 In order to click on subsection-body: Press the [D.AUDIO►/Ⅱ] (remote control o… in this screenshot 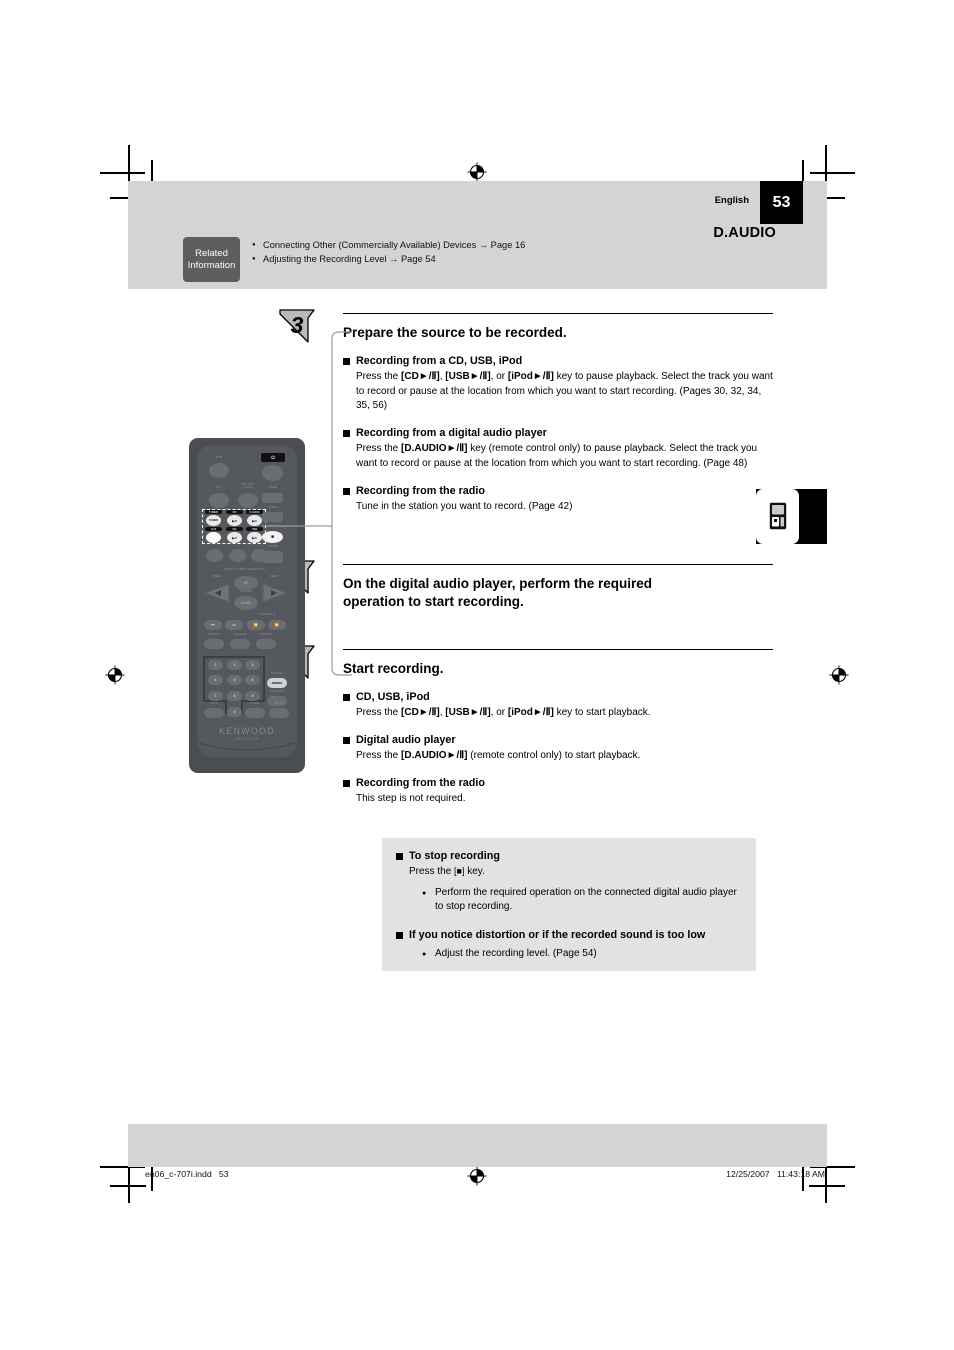, I will do `click(498, 756)`.